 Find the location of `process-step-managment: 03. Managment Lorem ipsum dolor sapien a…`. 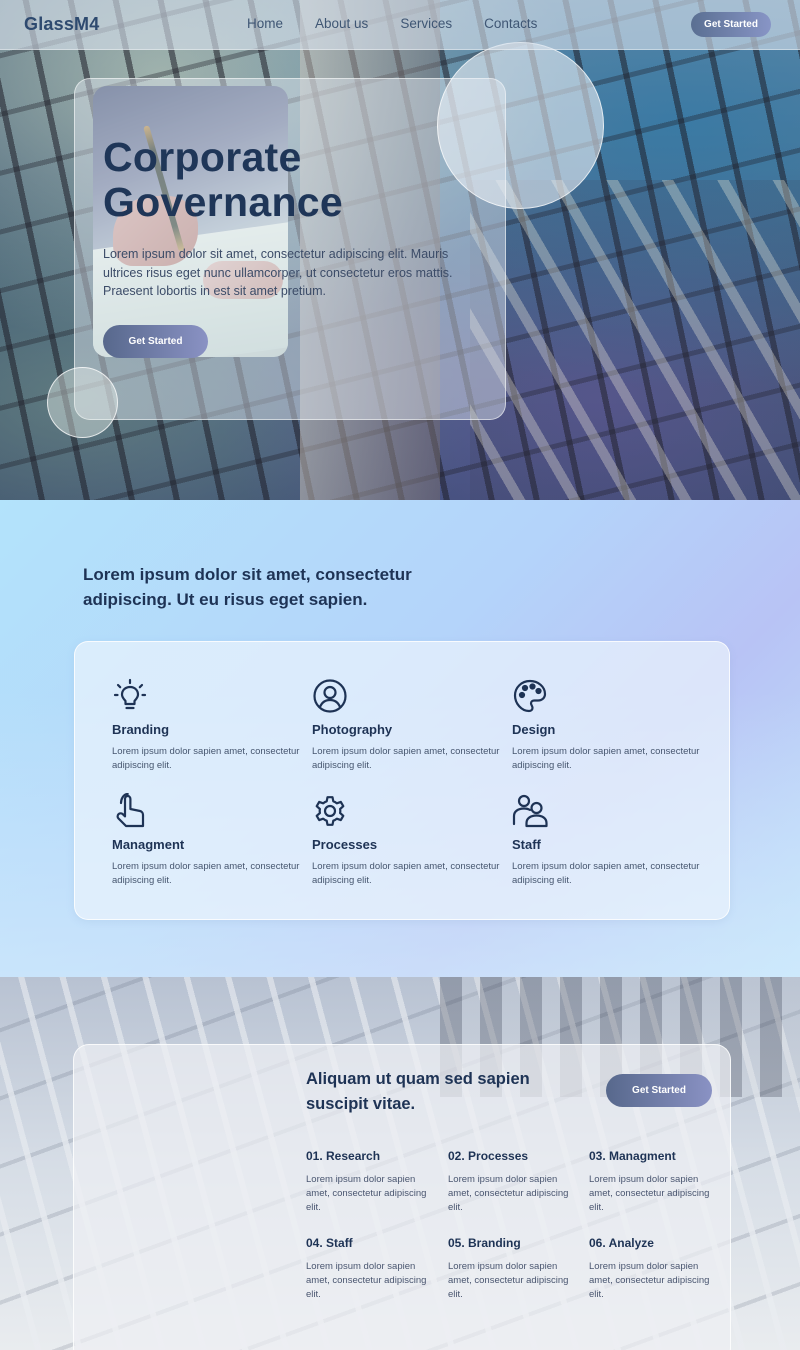

process-step-managment: 03. Managment Lorem ipsum dolor sapien a… is located at coordinates (651, 1182).